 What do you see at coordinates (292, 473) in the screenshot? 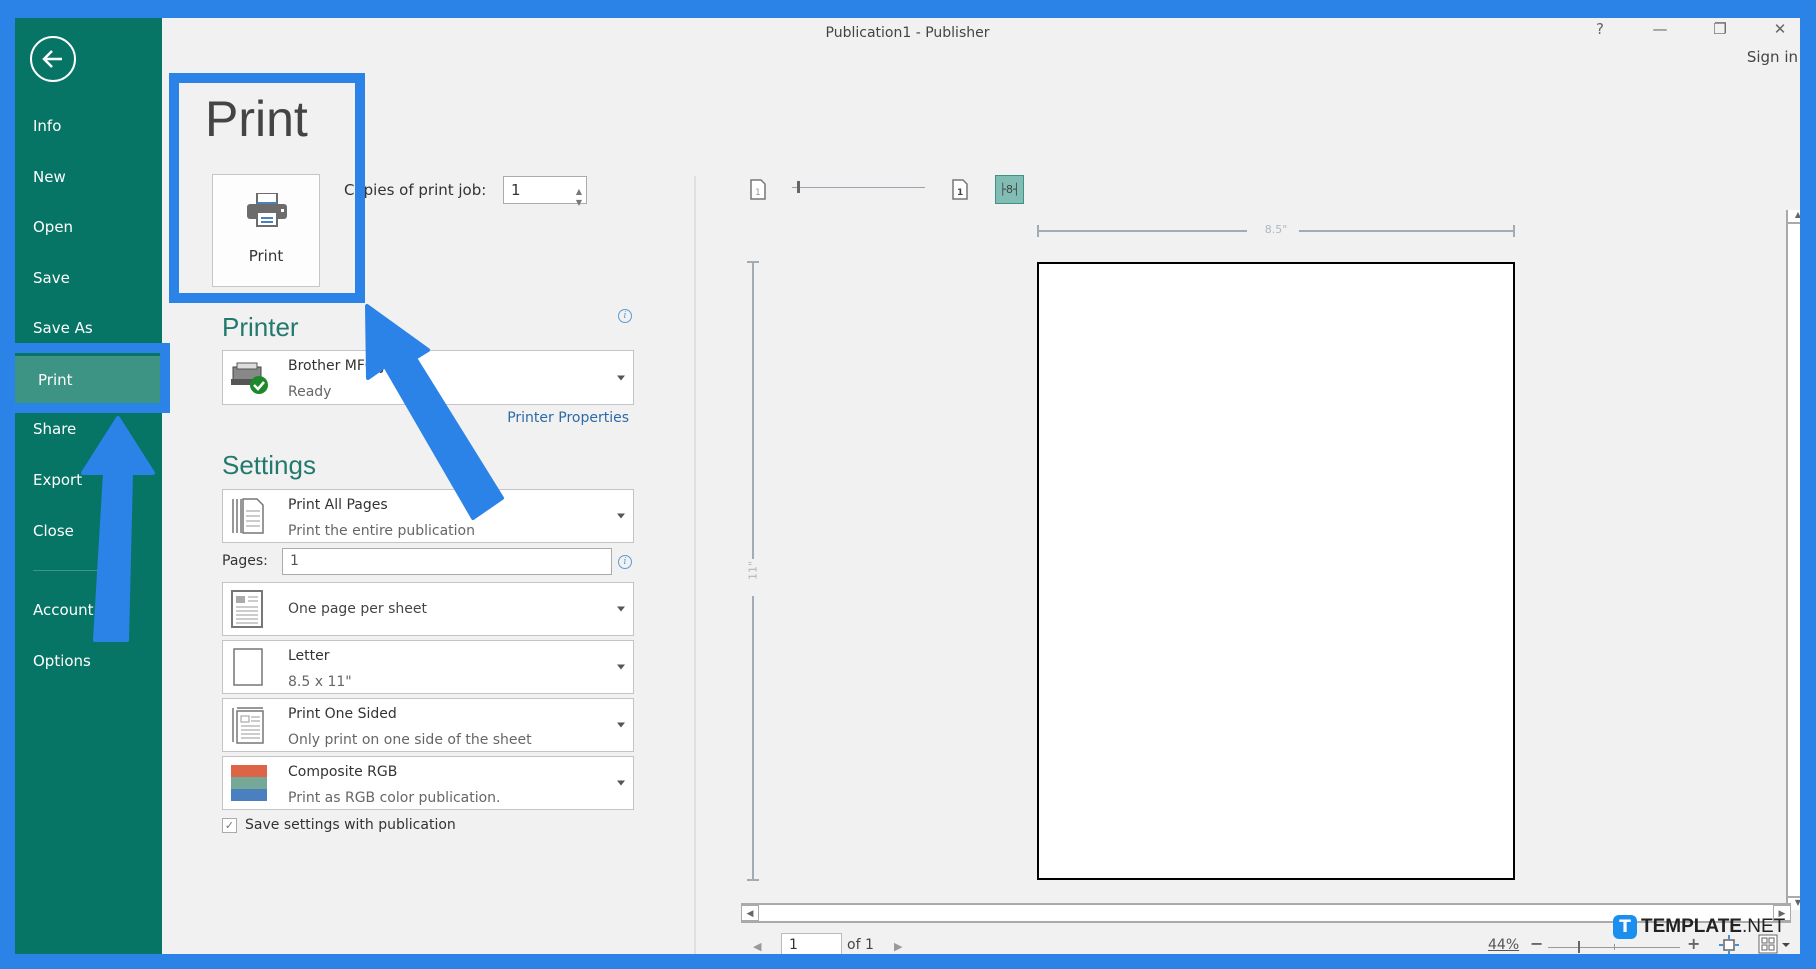
I see `annotation-arrows` at bounding box center [292, 473].